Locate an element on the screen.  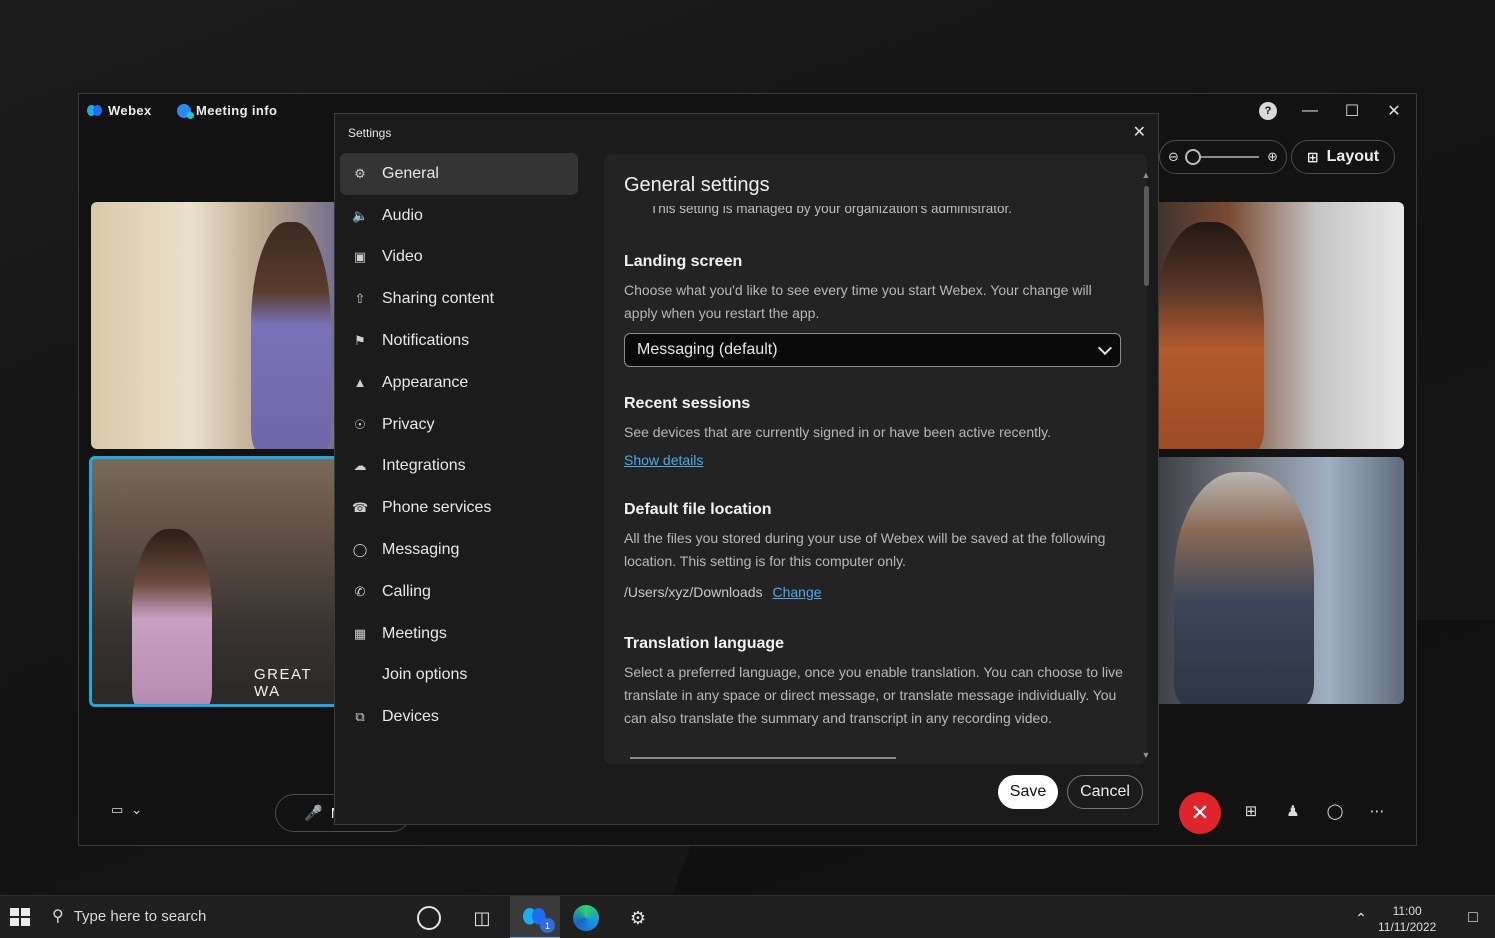
chevron-up-icon: ⌃ is located at coordinates (1361, 917).